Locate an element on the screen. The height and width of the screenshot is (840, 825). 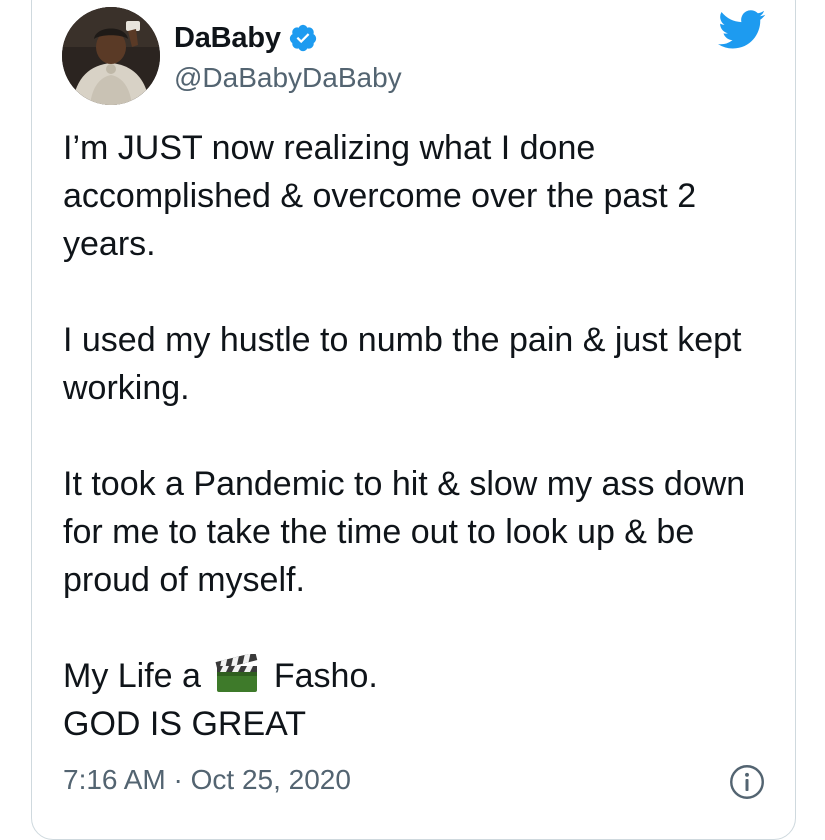
tweet-paragraph-4: My Life a Fasho. is located at coordinates (423, 676).